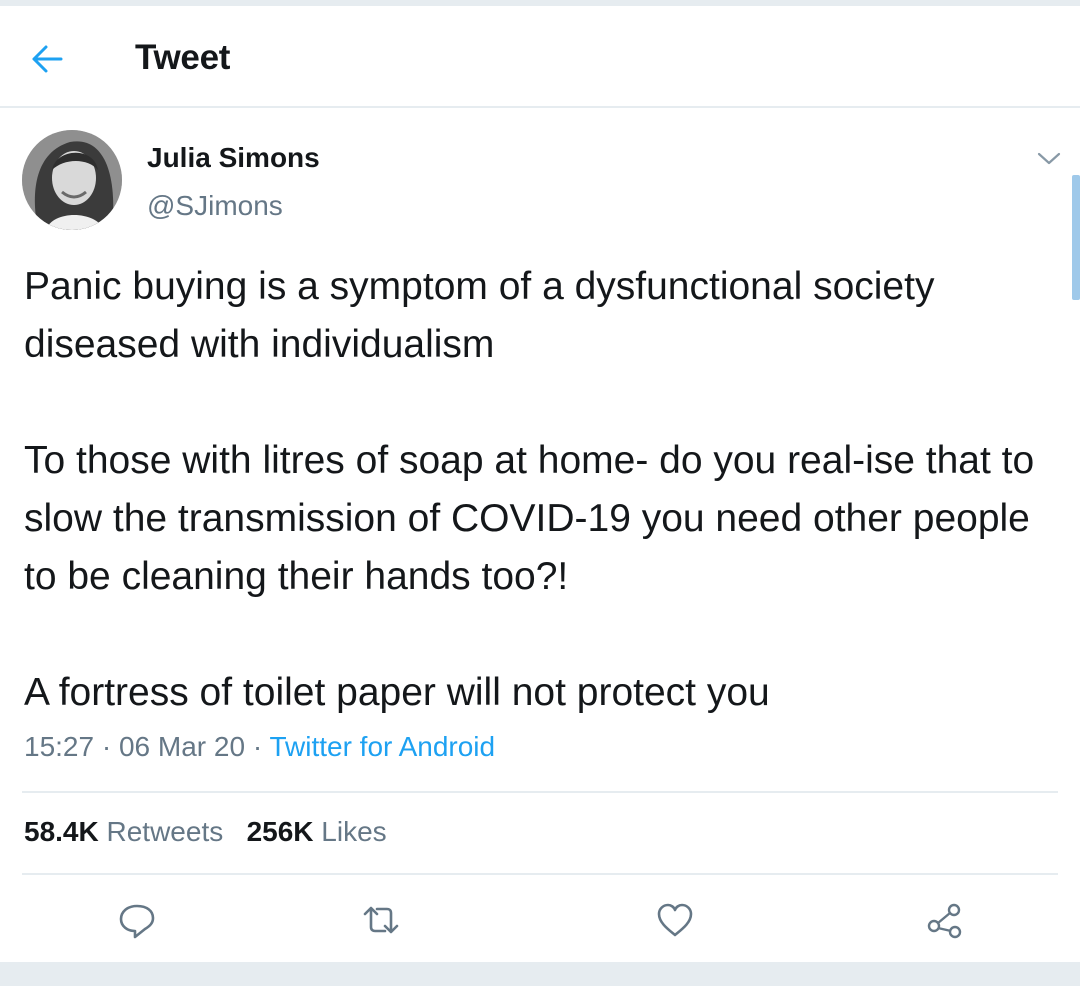  What do you see at coordinates (280, 831) in the screenshot?
I see `likes-count: 256K` at bounding box center [280, 831].